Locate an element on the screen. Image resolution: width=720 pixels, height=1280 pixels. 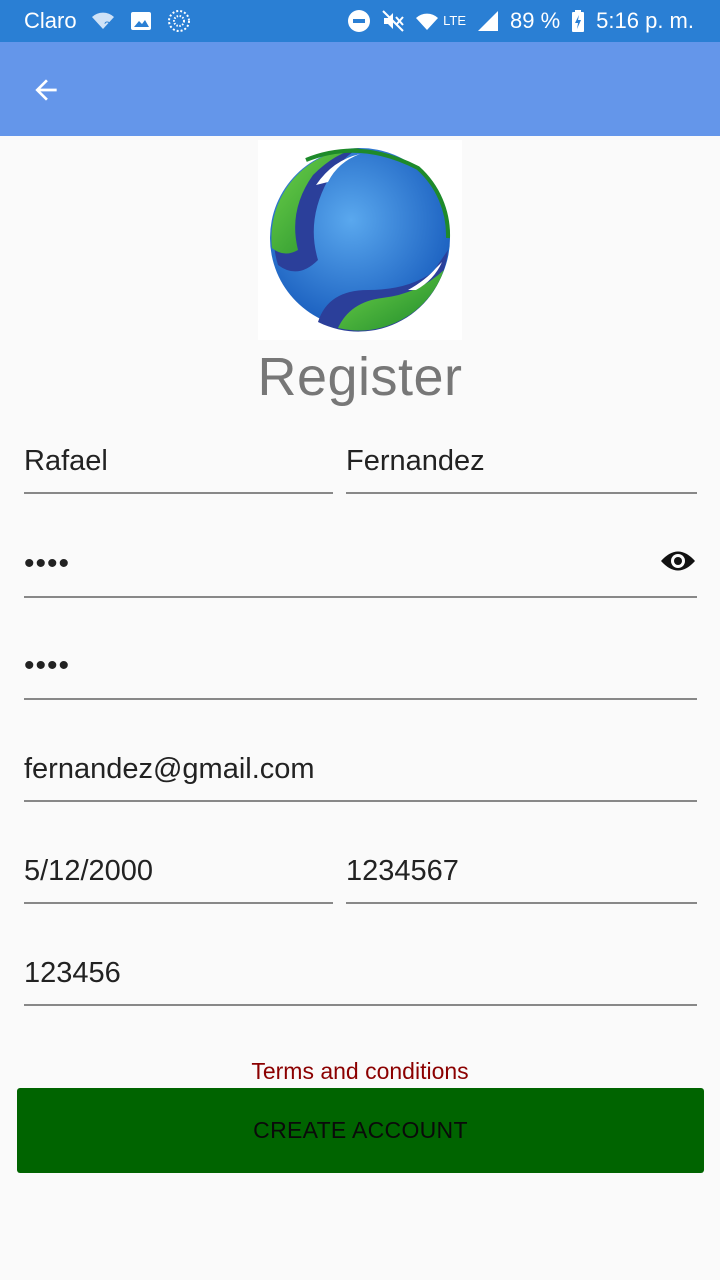
last-name-value: Fernandez is located at coordinates (415, 461).